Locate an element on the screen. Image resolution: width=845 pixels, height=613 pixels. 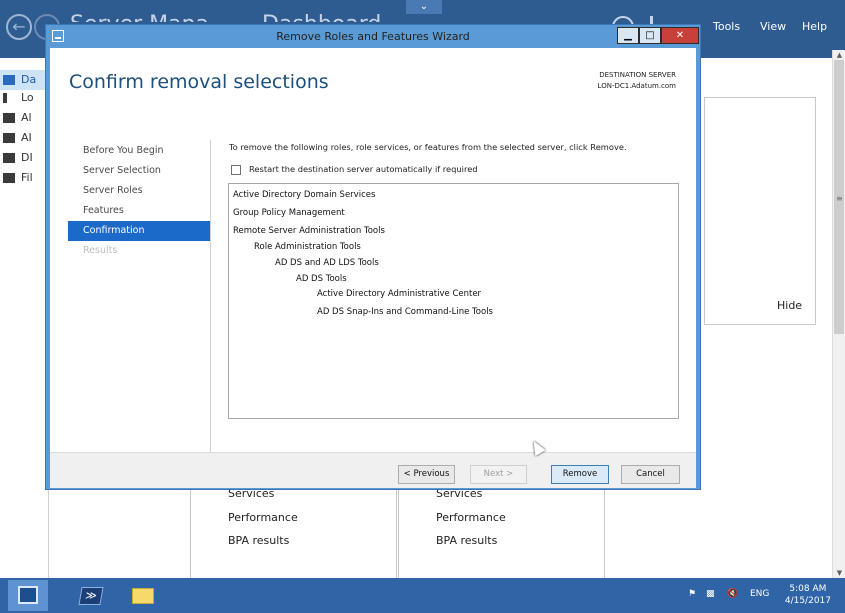
scroll-grip-icon: ≡ is located at coordinates (839, 198).